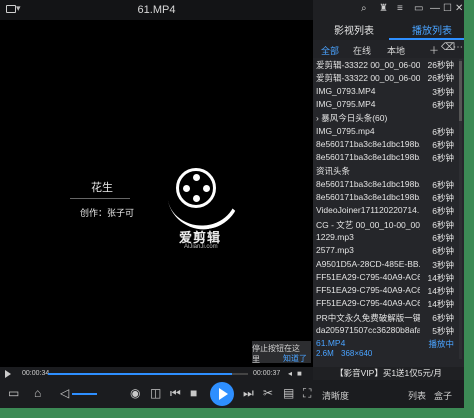  I want to click on play-icon, so click(223, 394).